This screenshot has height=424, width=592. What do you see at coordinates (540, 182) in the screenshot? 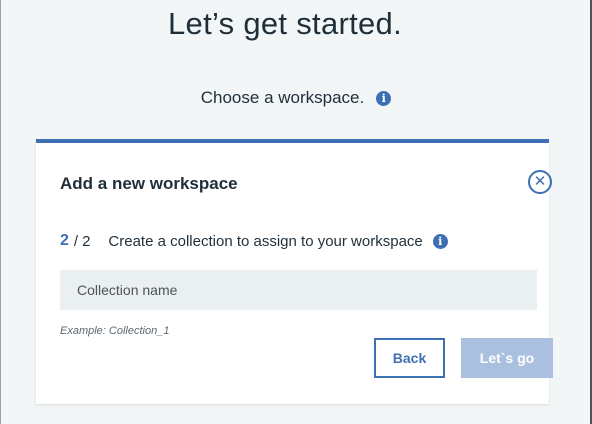
I see `close-icon: ✕` at bounding box center [540, 182].